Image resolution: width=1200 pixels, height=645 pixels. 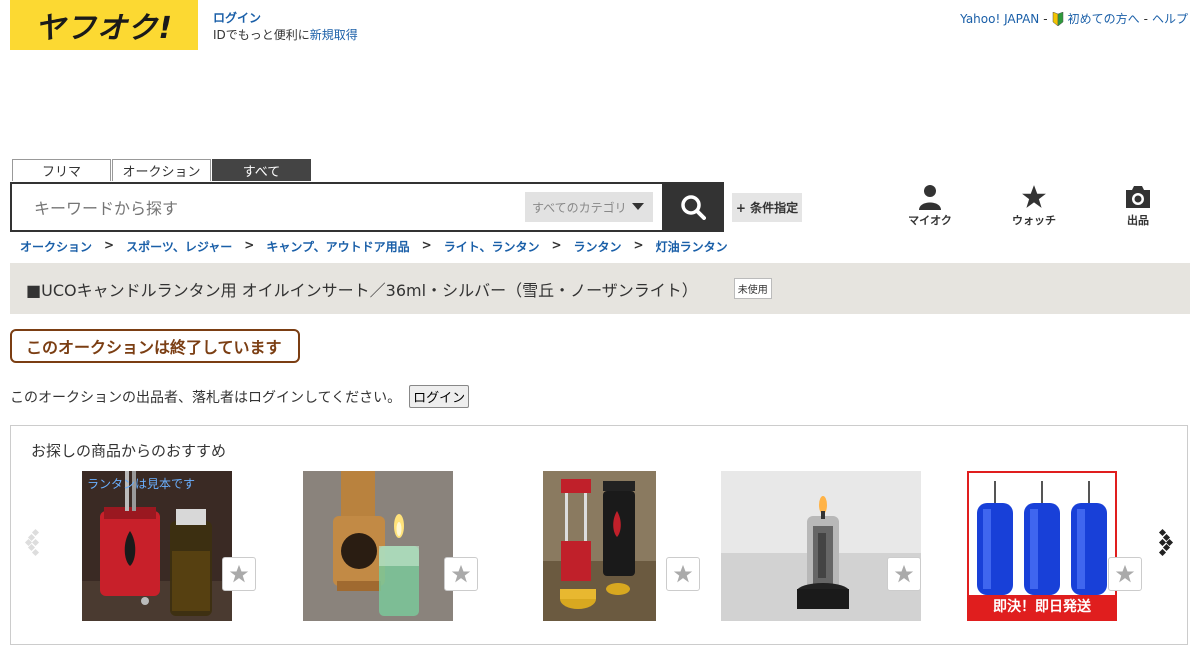 I want to click on sell-nav: 出品, so click(x=1138, y=206).